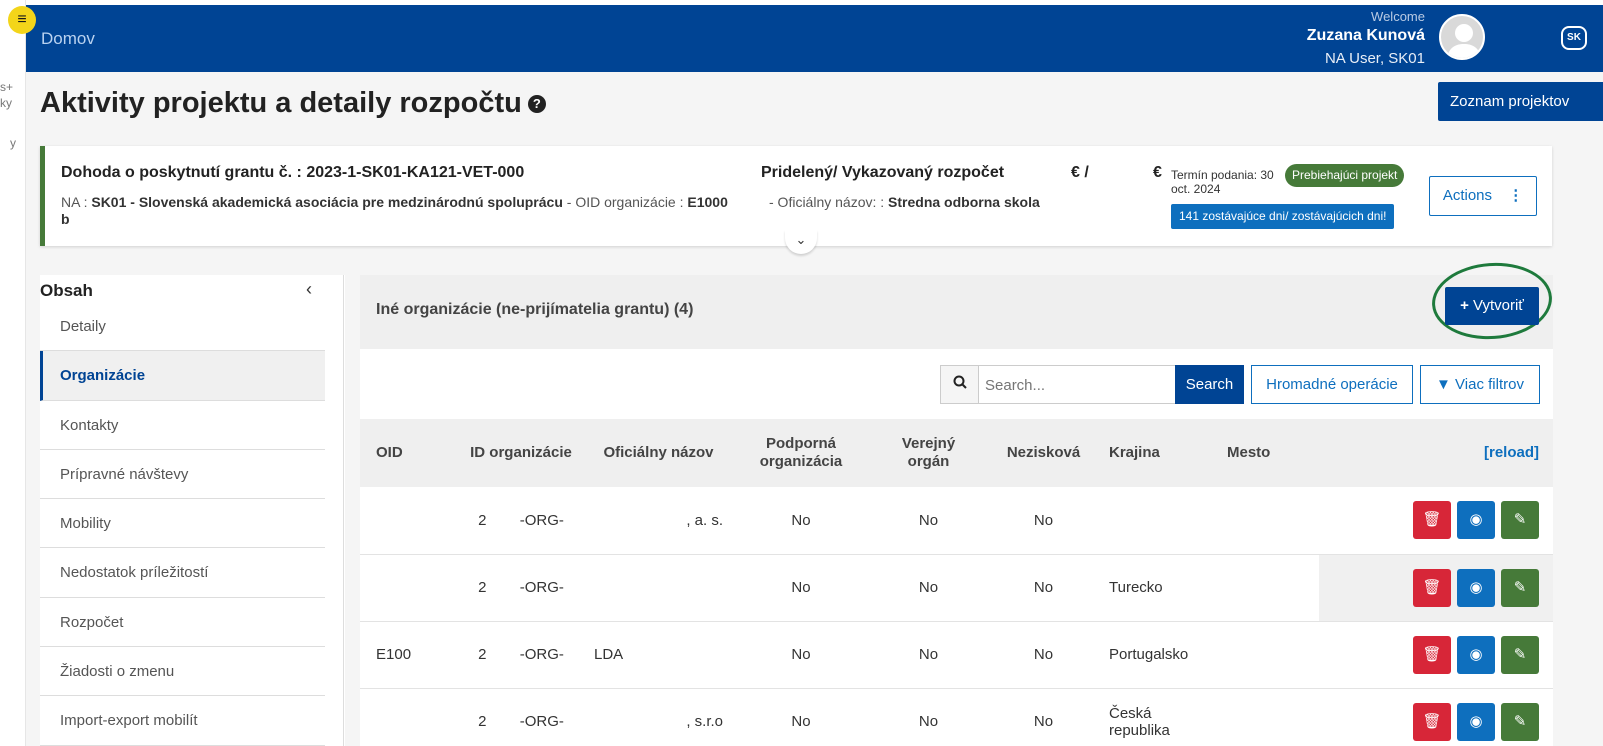 Image resolution: width=1603 pixels, height=746 pixels. Describe the element at coordinates (964, 202) in the screenshot. I see `official-value: Stredna odborna skola` at that location.